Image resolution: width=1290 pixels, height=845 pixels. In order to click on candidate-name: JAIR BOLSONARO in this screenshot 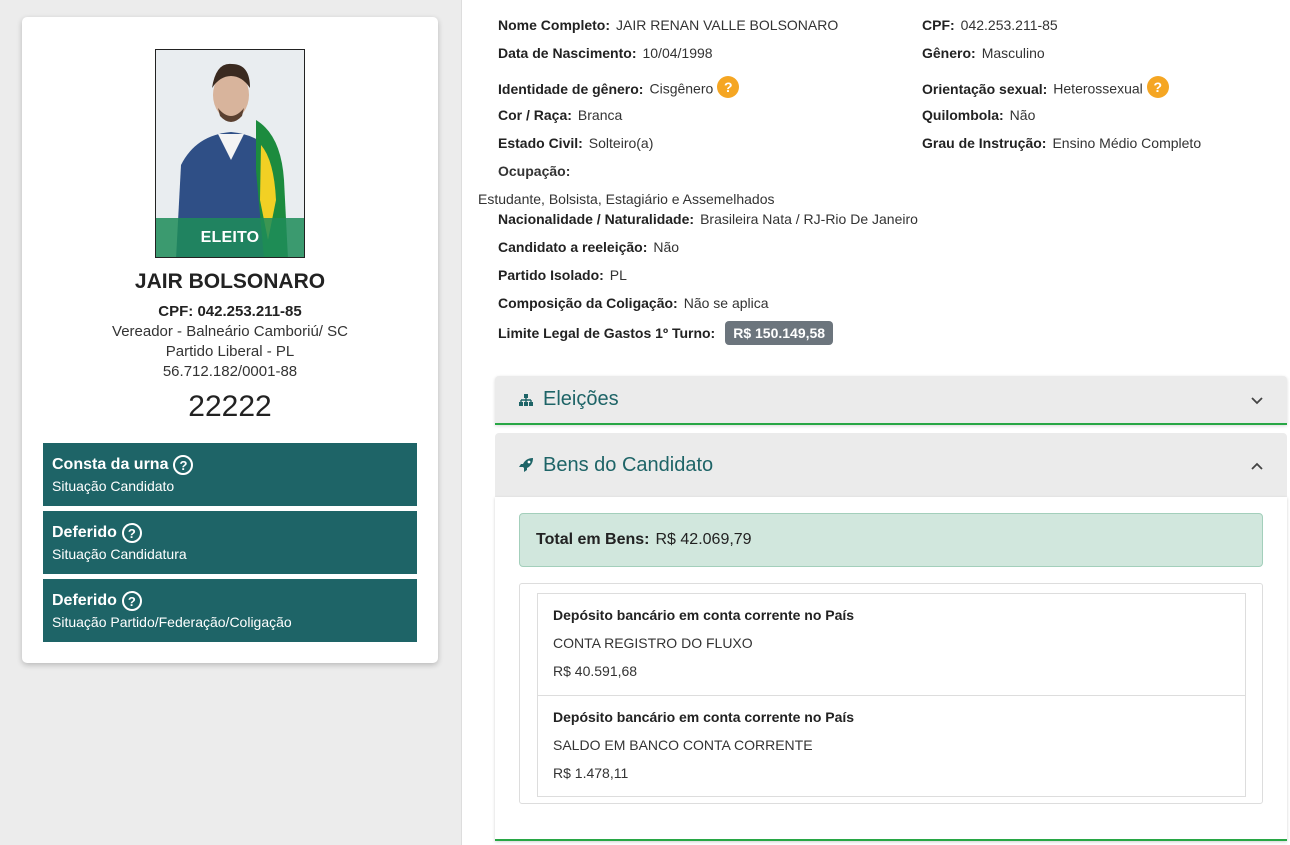, I will do `click(230, 281)`.